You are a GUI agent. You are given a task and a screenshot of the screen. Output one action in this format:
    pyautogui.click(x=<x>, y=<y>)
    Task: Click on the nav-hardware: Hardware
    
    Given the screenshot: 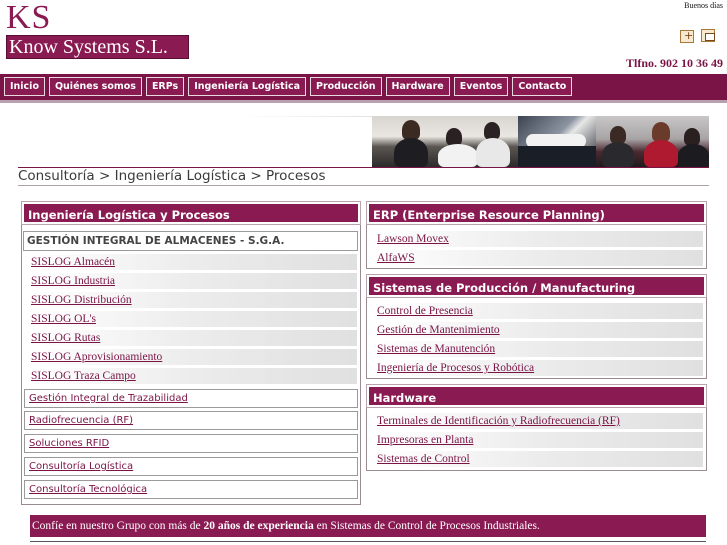 What is the action you would take?
    pyautogui.click(x=417, y=86)
    